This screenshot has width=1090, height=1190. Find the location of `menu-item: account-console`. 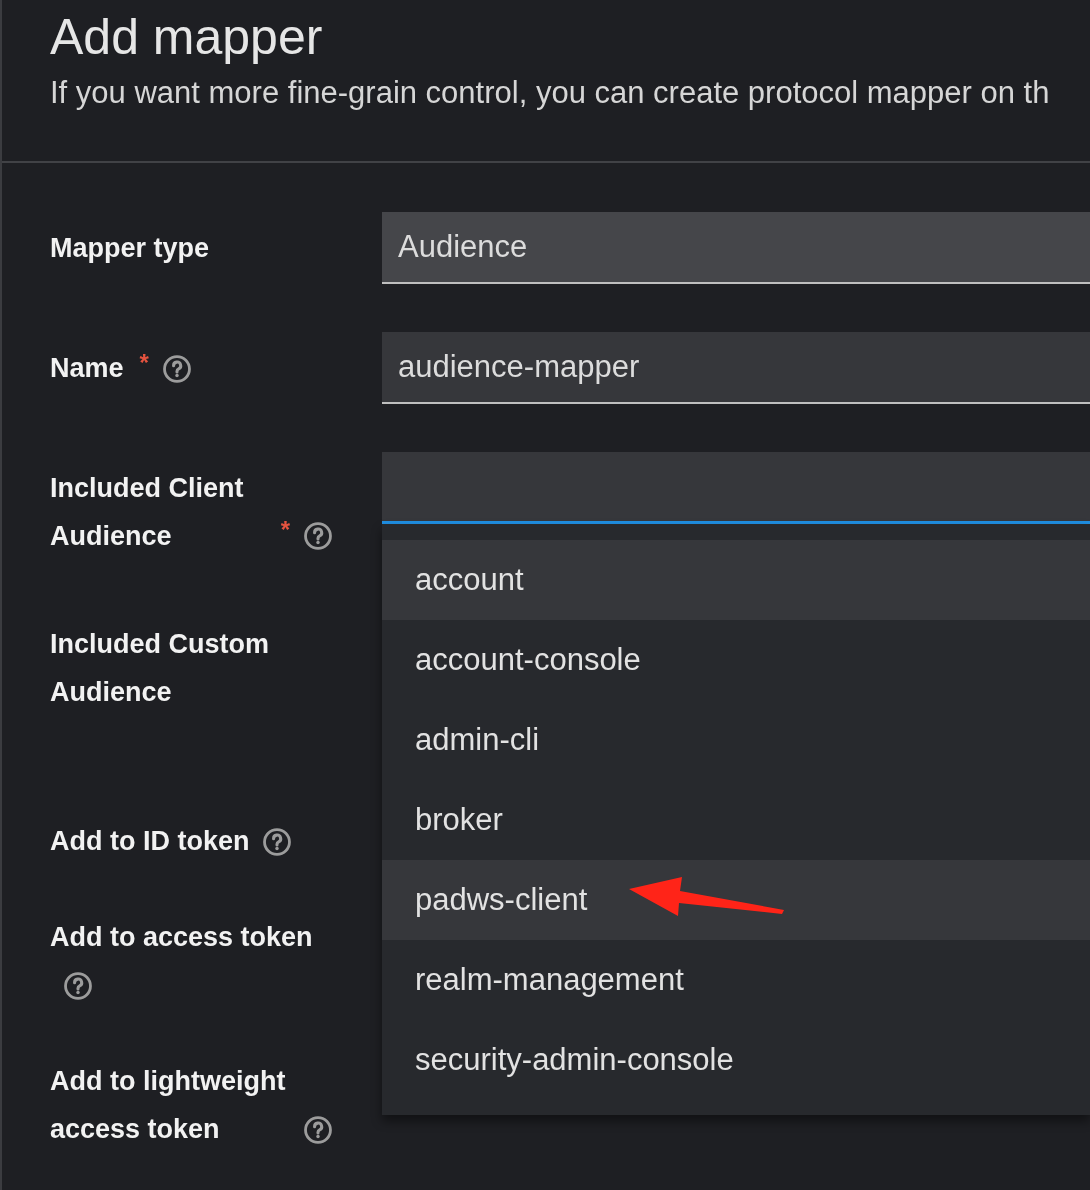

menu-item: account-console is located at coordinates (736, 660).